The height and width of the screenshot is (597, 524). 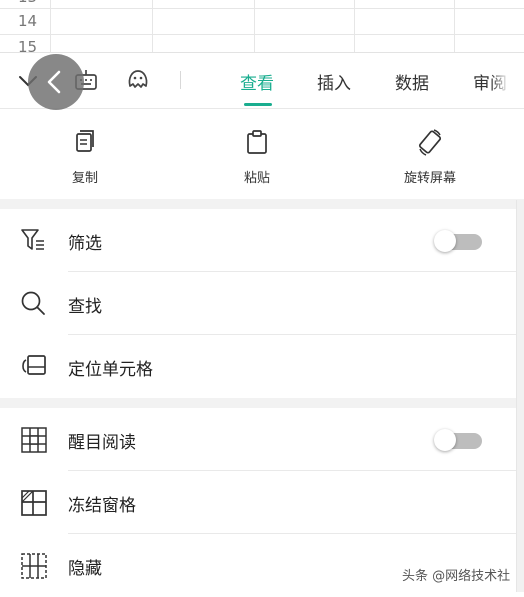 I want to click on copy-icon, so click(x=85, y=141).